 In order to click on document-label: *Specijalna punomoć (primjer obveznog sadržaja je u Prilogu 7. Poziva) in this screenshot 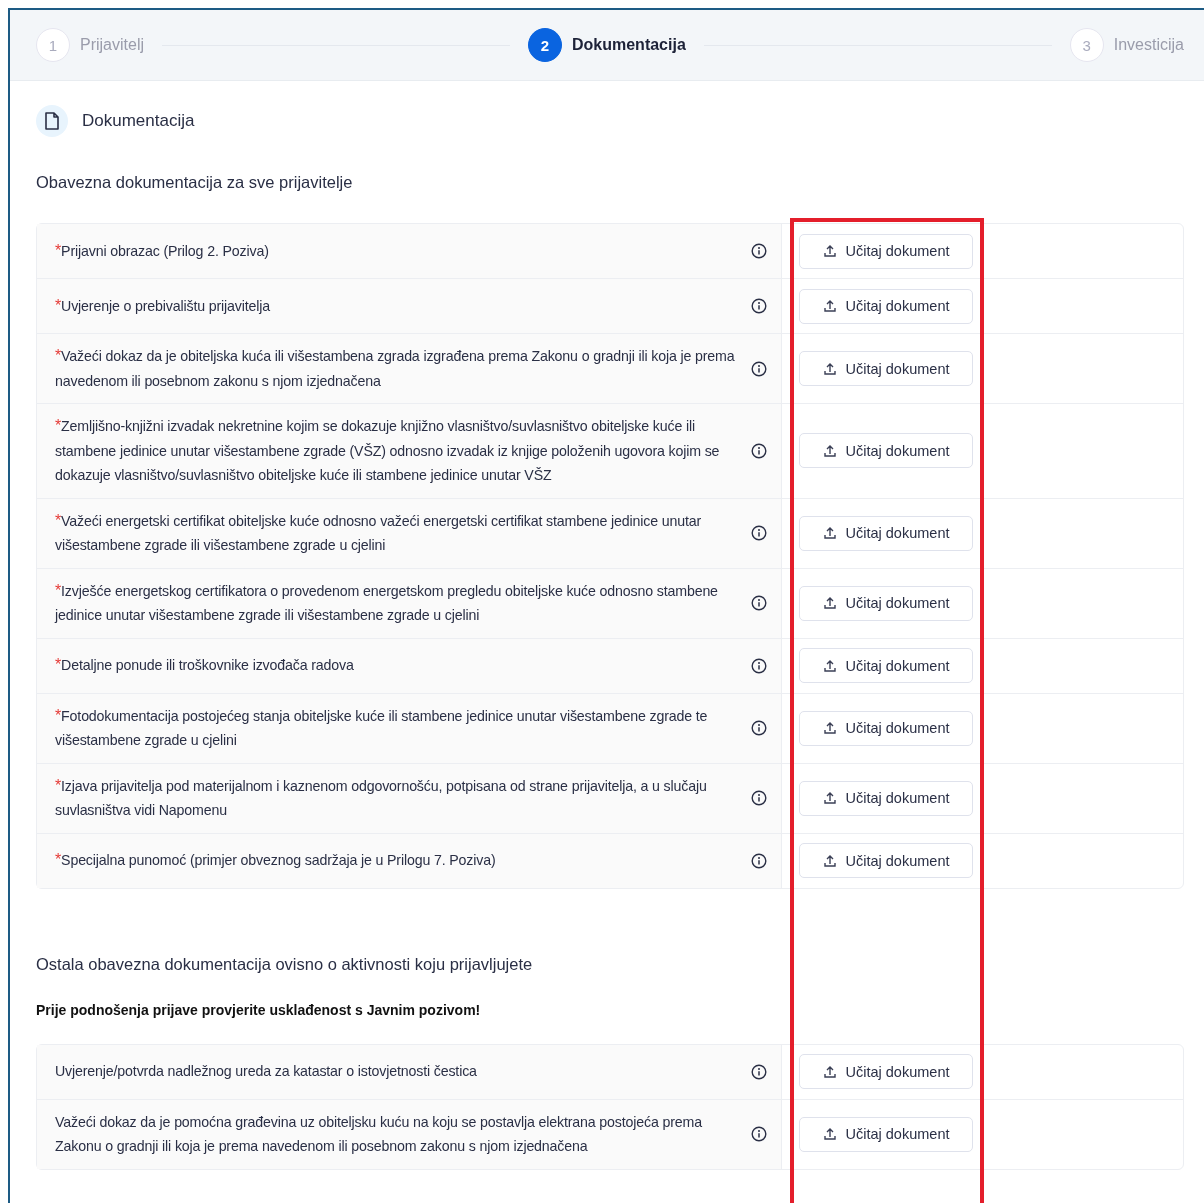, I will do `click(276, 860)`.